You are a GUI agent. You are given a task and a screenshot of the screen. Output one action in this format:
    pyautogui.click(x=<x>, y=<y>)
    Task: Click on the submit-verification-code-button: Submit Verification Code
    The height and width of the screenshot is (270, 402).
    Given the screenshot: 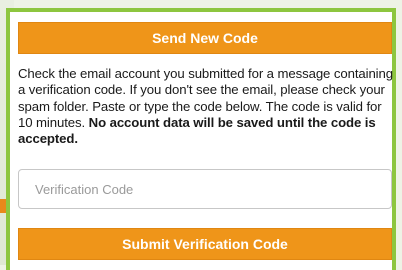 What is the action you would take?
    pyautogui.click(x=205, y=244)
    